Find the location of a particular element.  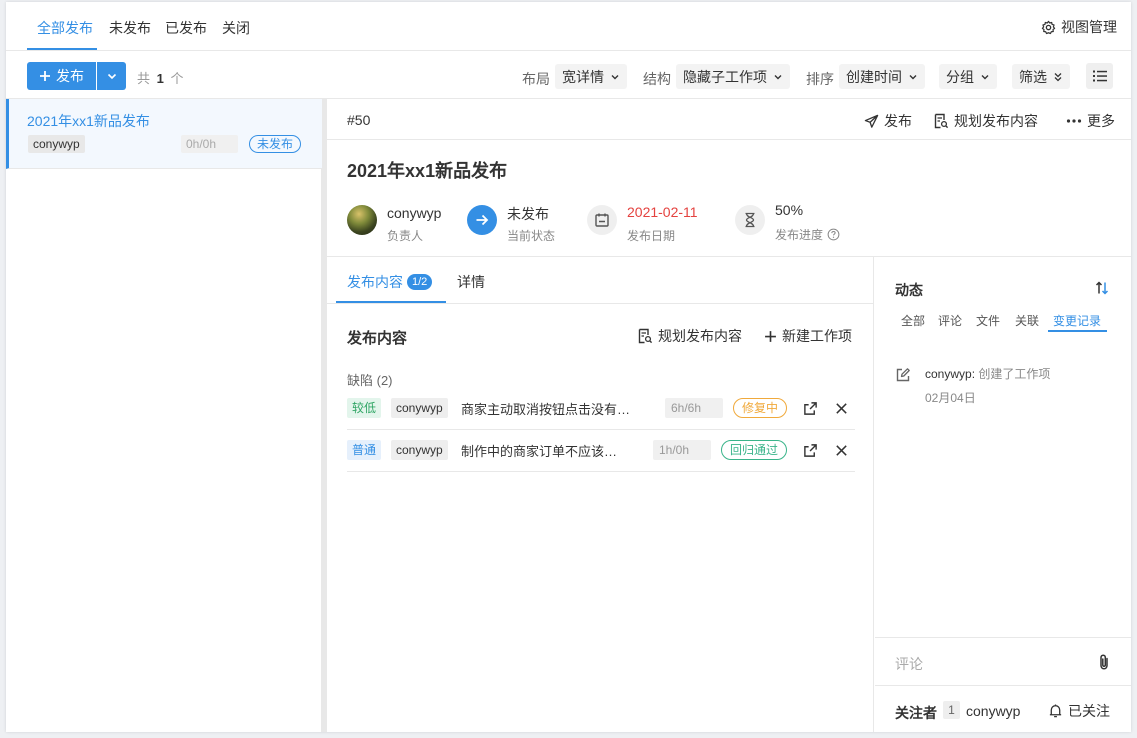

count-value: 1 is located at coordinates (160, 78).